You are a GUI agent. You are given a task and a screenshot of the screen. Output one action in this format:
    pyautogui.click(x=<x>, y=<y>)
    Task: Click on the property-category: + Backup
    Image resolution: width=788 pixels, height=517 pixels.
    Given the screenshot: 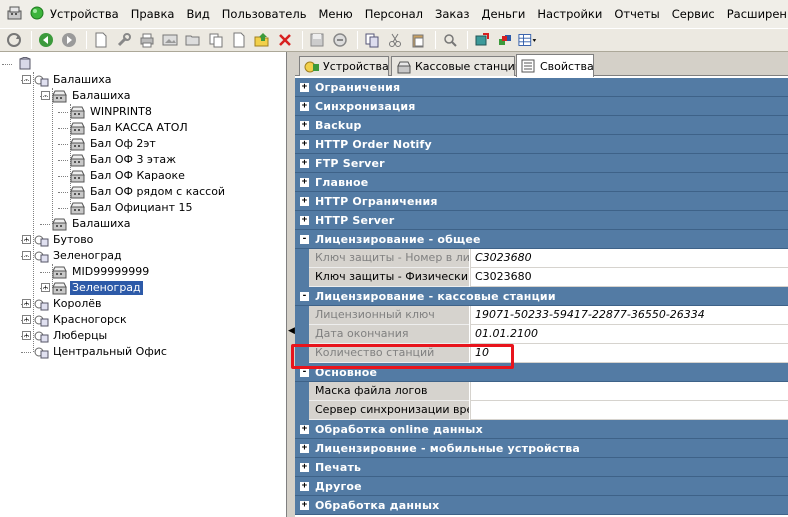 What is the action you would take?
    pyautogui.click(x=541, y=125)
    